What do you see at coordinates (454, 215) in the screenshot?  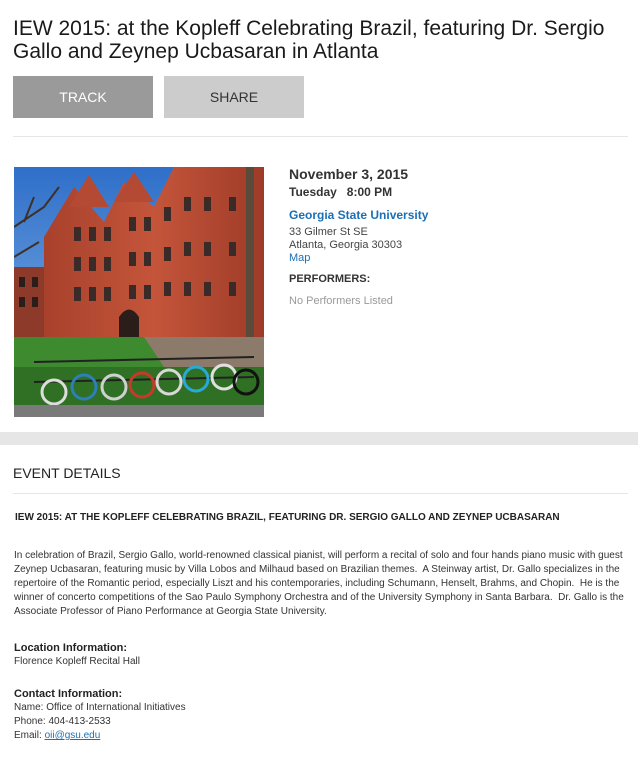 I see `venue-link: Georgia State University` at bounding box center [454, 215].